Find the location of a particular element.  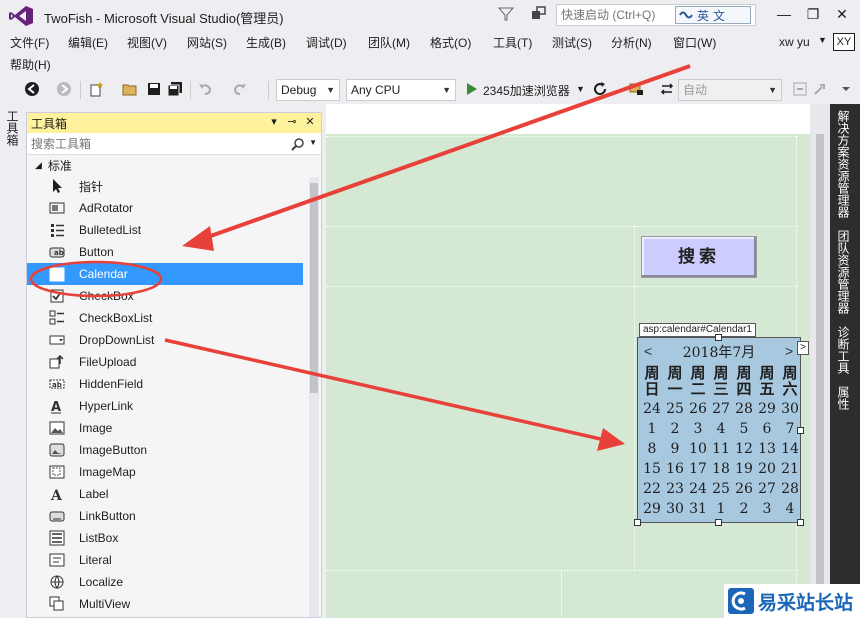

user-name: xw yu is located at coordinates (794, 42).